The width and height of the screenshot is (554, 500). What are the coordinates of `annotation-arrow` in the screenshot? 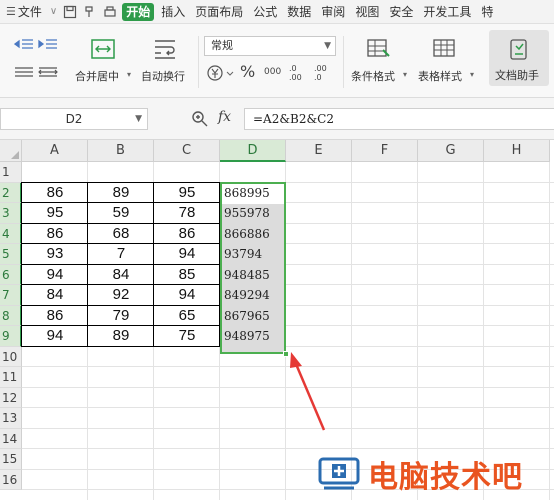 It's located at (308, 391).